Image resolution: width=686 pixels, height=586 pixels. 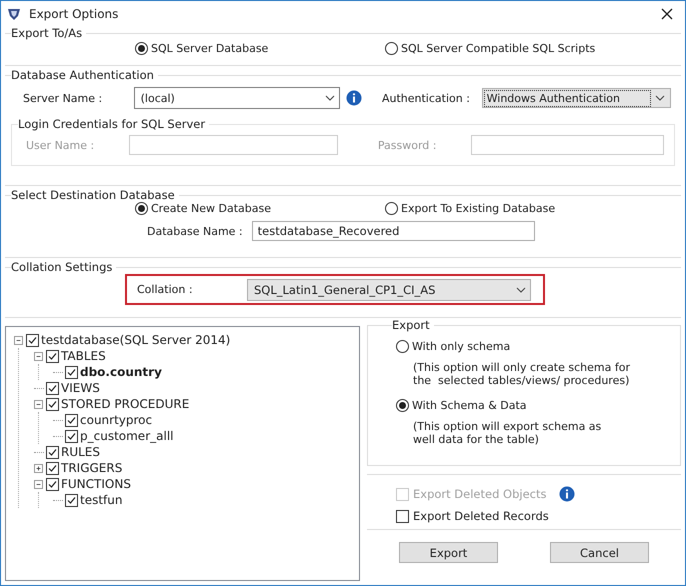 What do you see at coordinates (96, 484) in the screenshot?
I see `tree-item: FUNCTIONS` at bounding box center [96, 484].